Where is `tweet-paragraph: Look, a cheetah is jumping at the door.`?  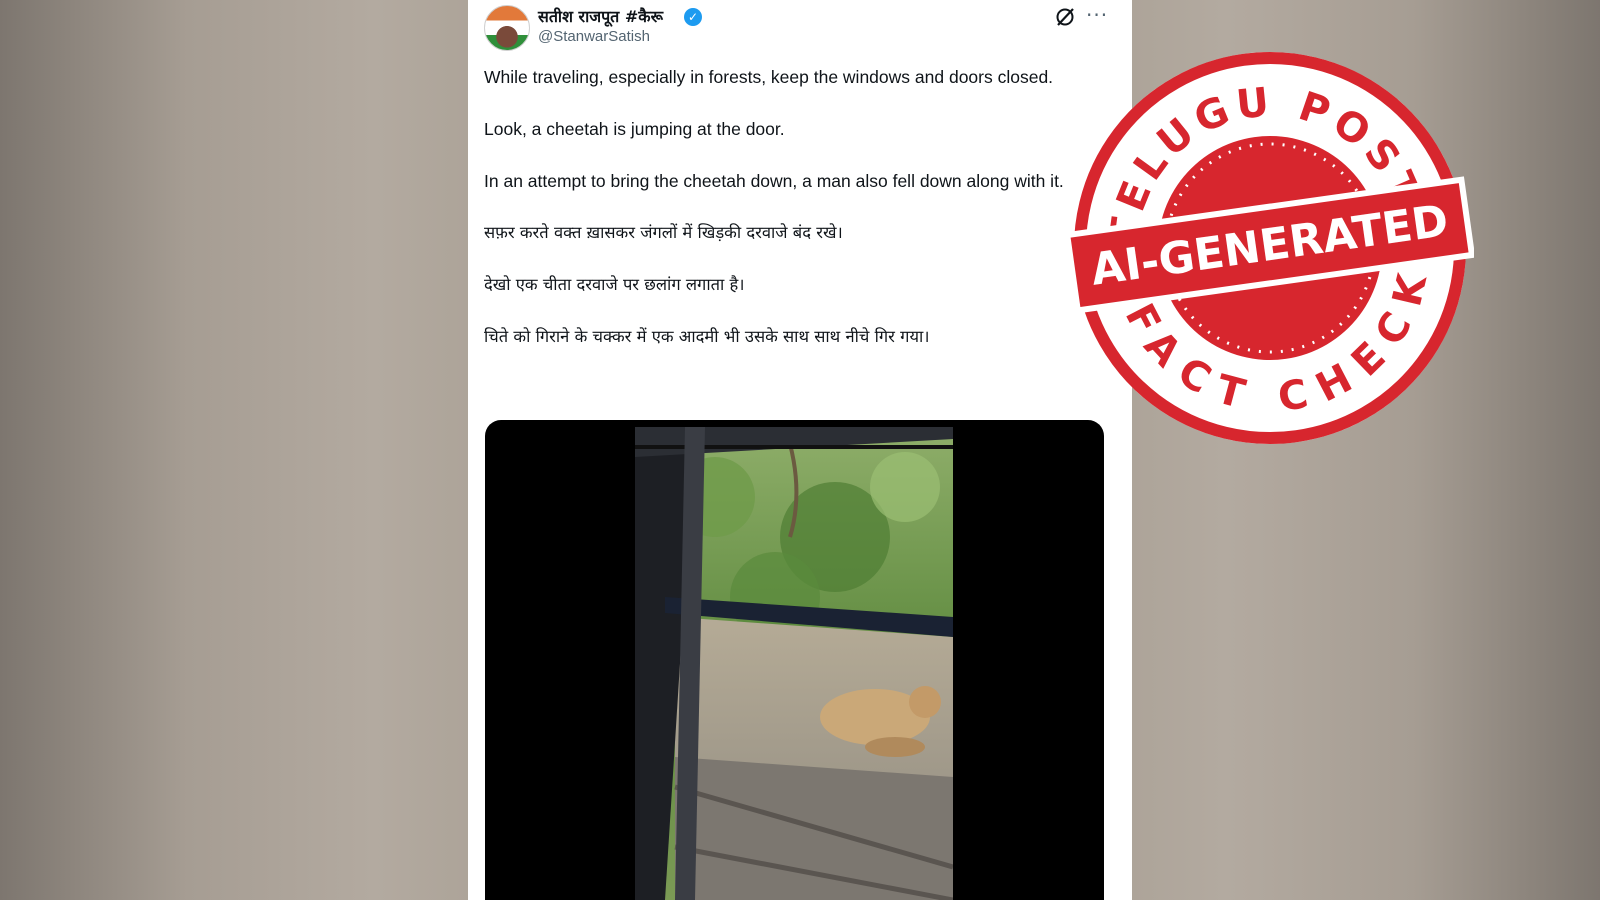 tweet-paragraph: Look, a cheetah is jumping at the door. is located at coordinates (634, 129).